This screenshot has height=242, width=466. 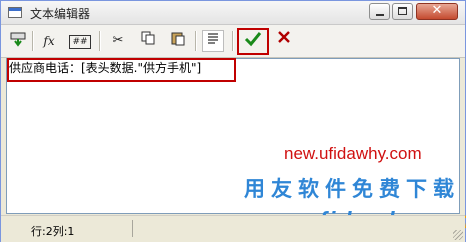 What do you see at coordinates (353, 153) in the screenshot?
I see `watermark-url: new.ufidawhy.com` at bounding box center [353, 153].